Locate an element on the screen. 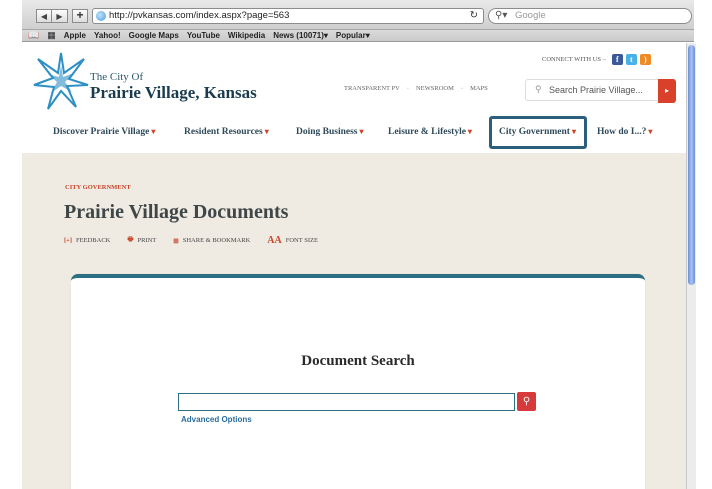 The width and height of the screenshot is (712, 489). nav-label: How do I...? is located at coordinates (622, 132).